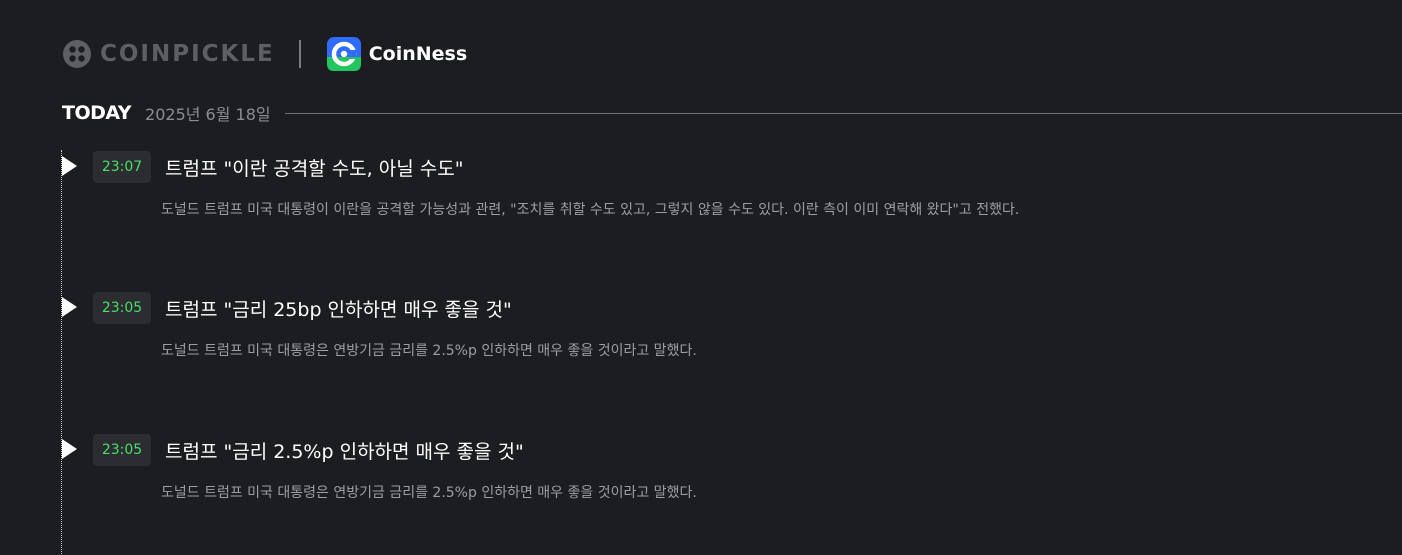 The width and height of the screenshot is (1402, 555). What do you see at coordinates (61, 352) in the screenshot?
I see `timeline-line` at bounding box center [61, 352].